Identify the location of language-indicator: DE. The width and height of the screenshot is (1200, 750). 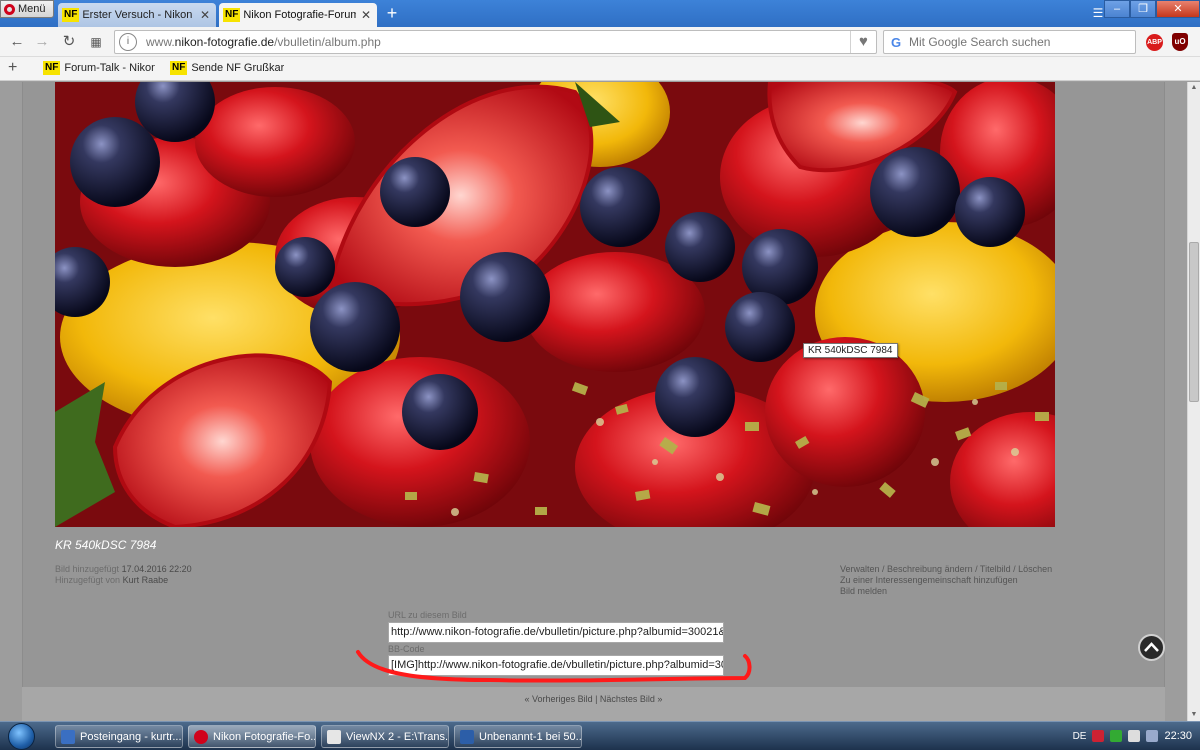
(1080, 736).